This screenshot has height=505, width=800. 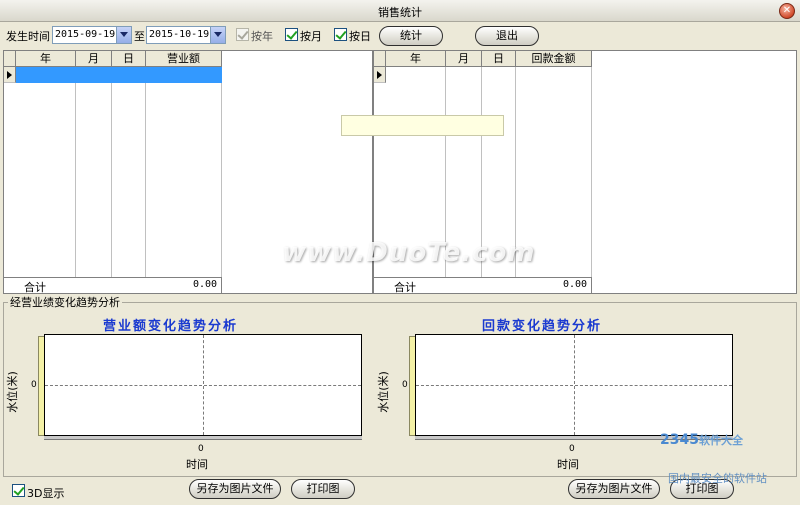 I want to click on window-title: 销售统计, so click(x=400, y=12).